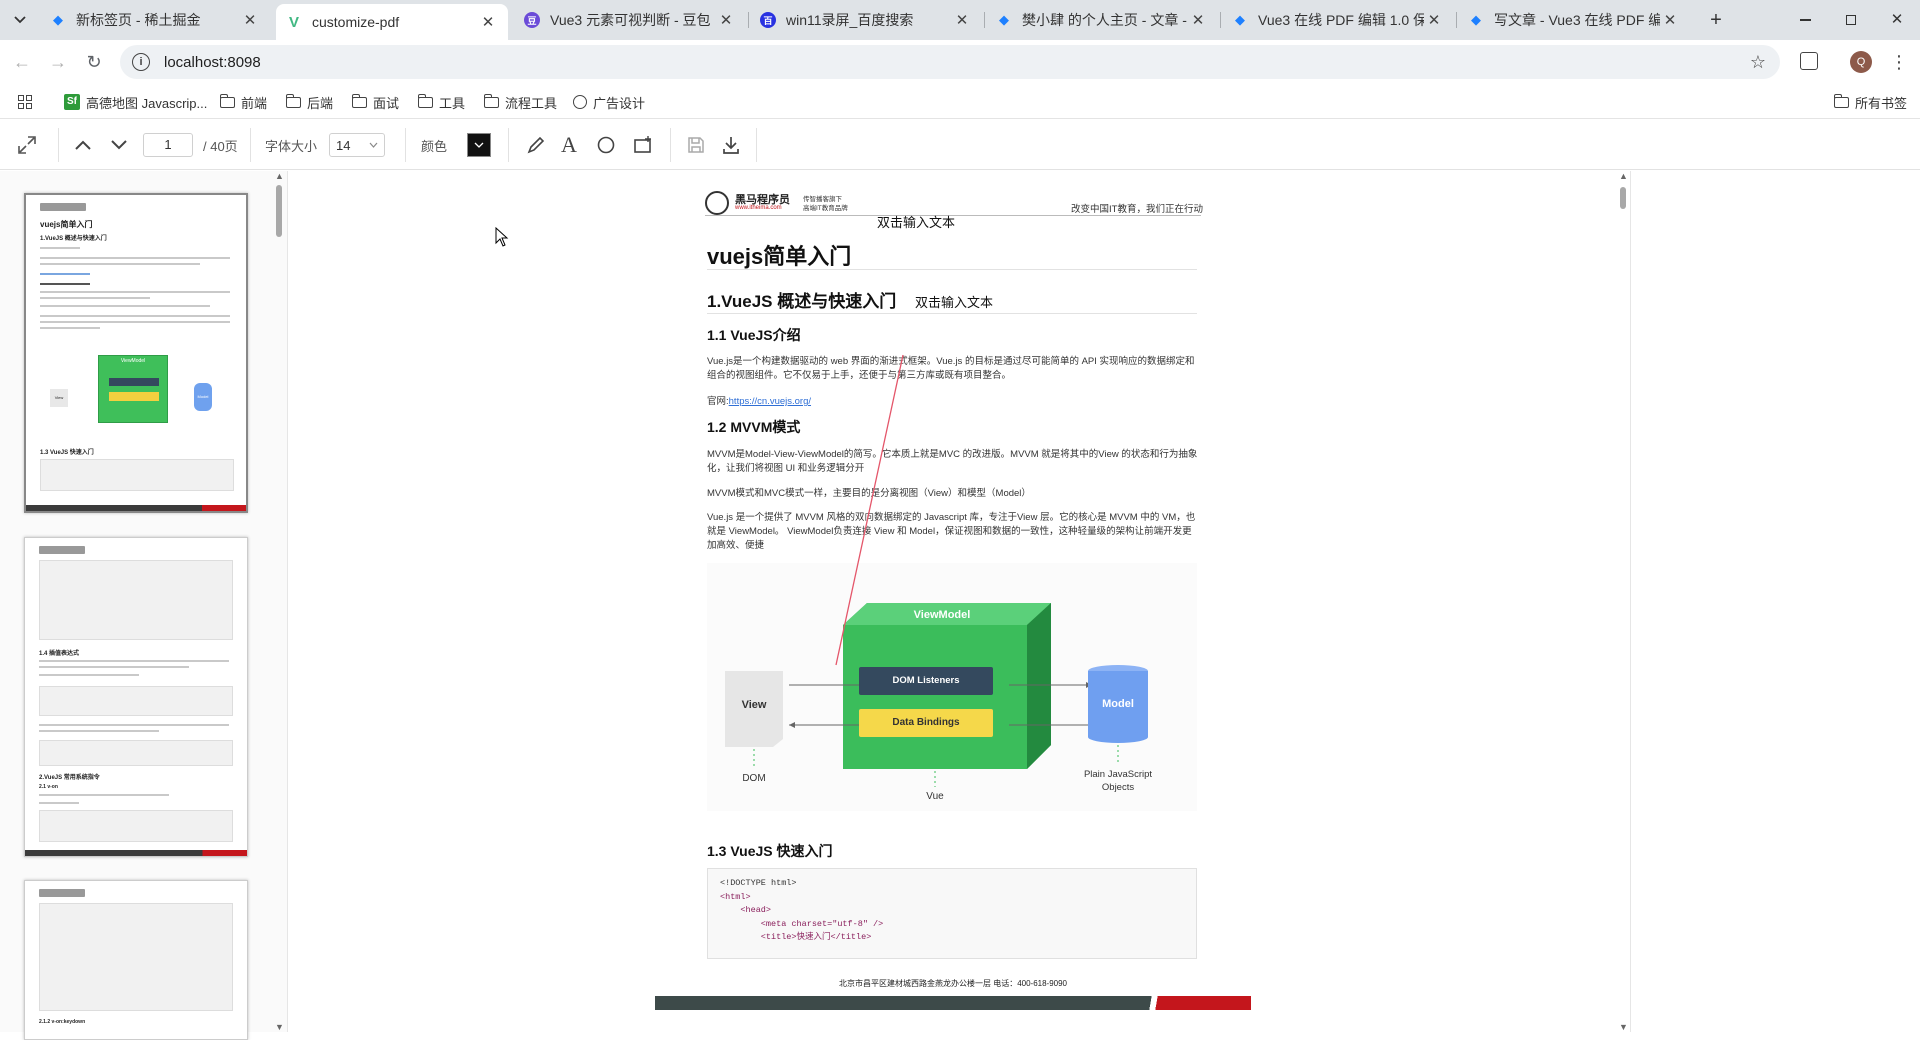 The height and width of the screenshot is (1040, 1920). What do you see at coordinates (942, 615) in the screenshot?
I see `viewmodel-label: ViewModel` at bounding box center [942, 615].